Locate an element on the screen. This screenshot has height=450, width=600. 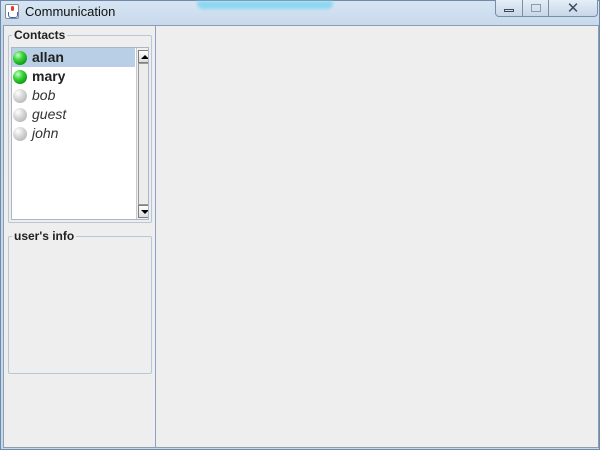
close-icon: ✕ is located at coordinates (573, 8).